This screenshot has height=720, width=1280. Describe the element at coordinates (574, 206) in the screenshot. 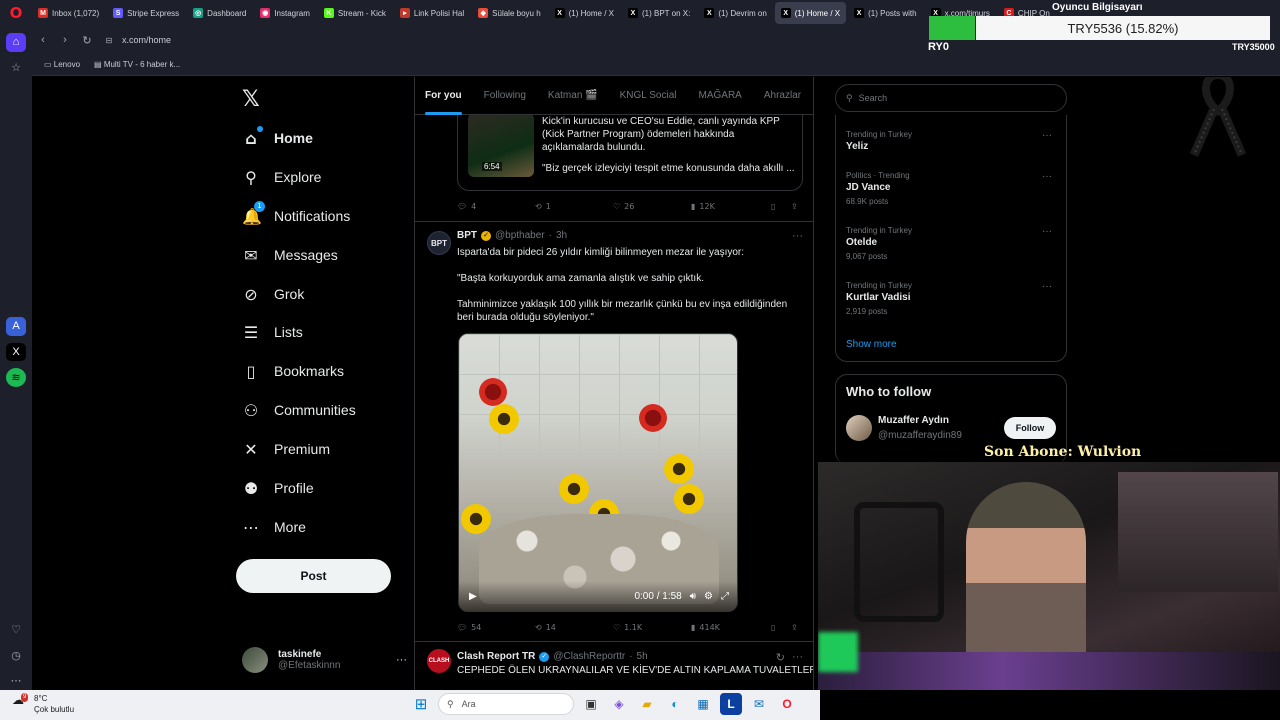

I see `repost-button: ⟲ 1` at that location.